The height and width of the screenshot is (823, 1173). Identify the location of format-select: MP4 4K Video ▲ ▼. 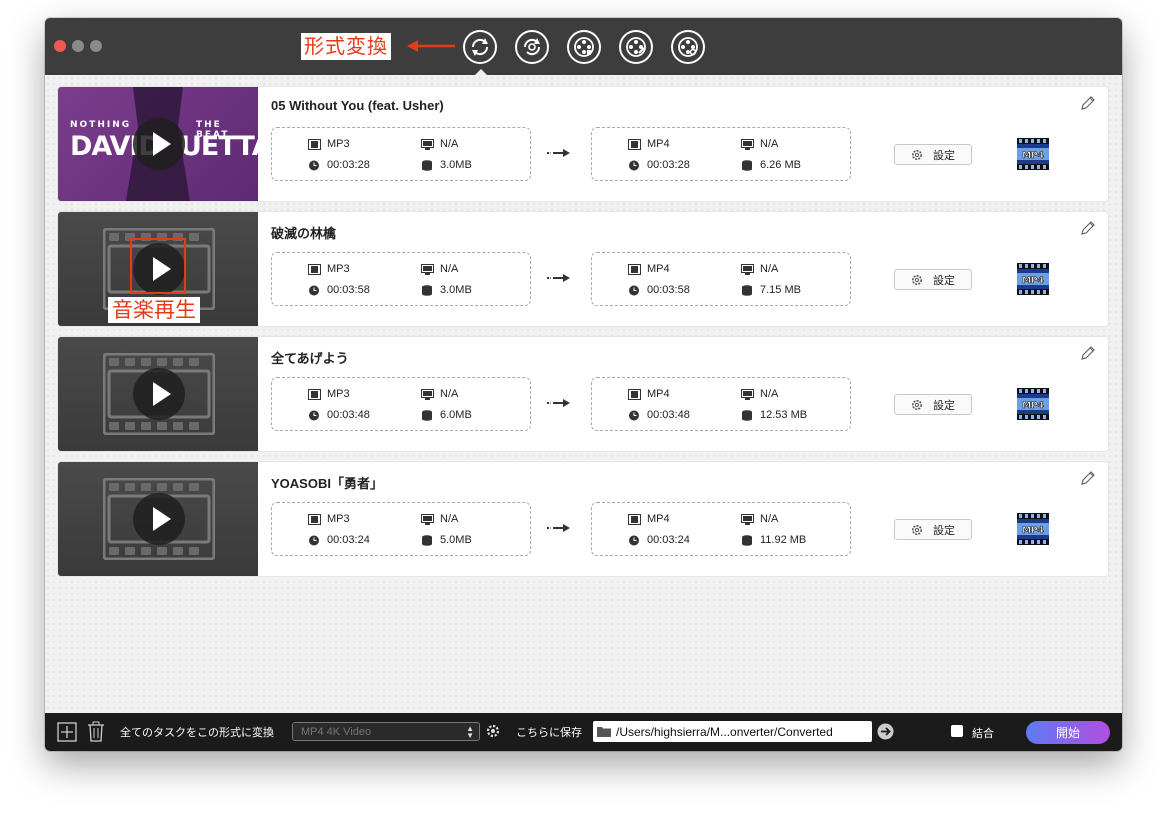
(386, 731).